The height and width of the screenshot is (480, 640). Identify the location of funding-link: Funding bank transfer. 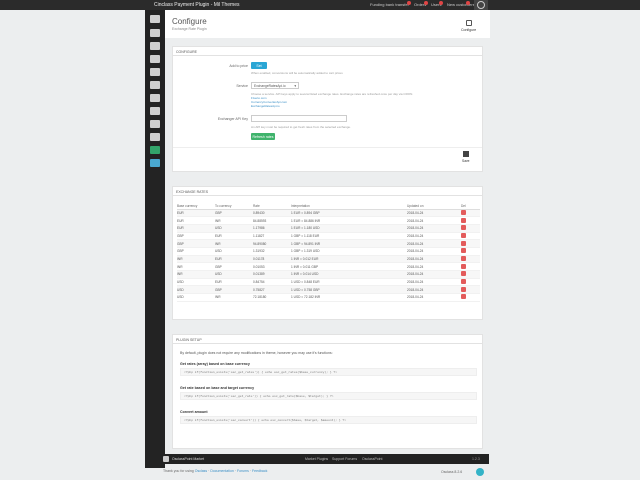
(389, 4).